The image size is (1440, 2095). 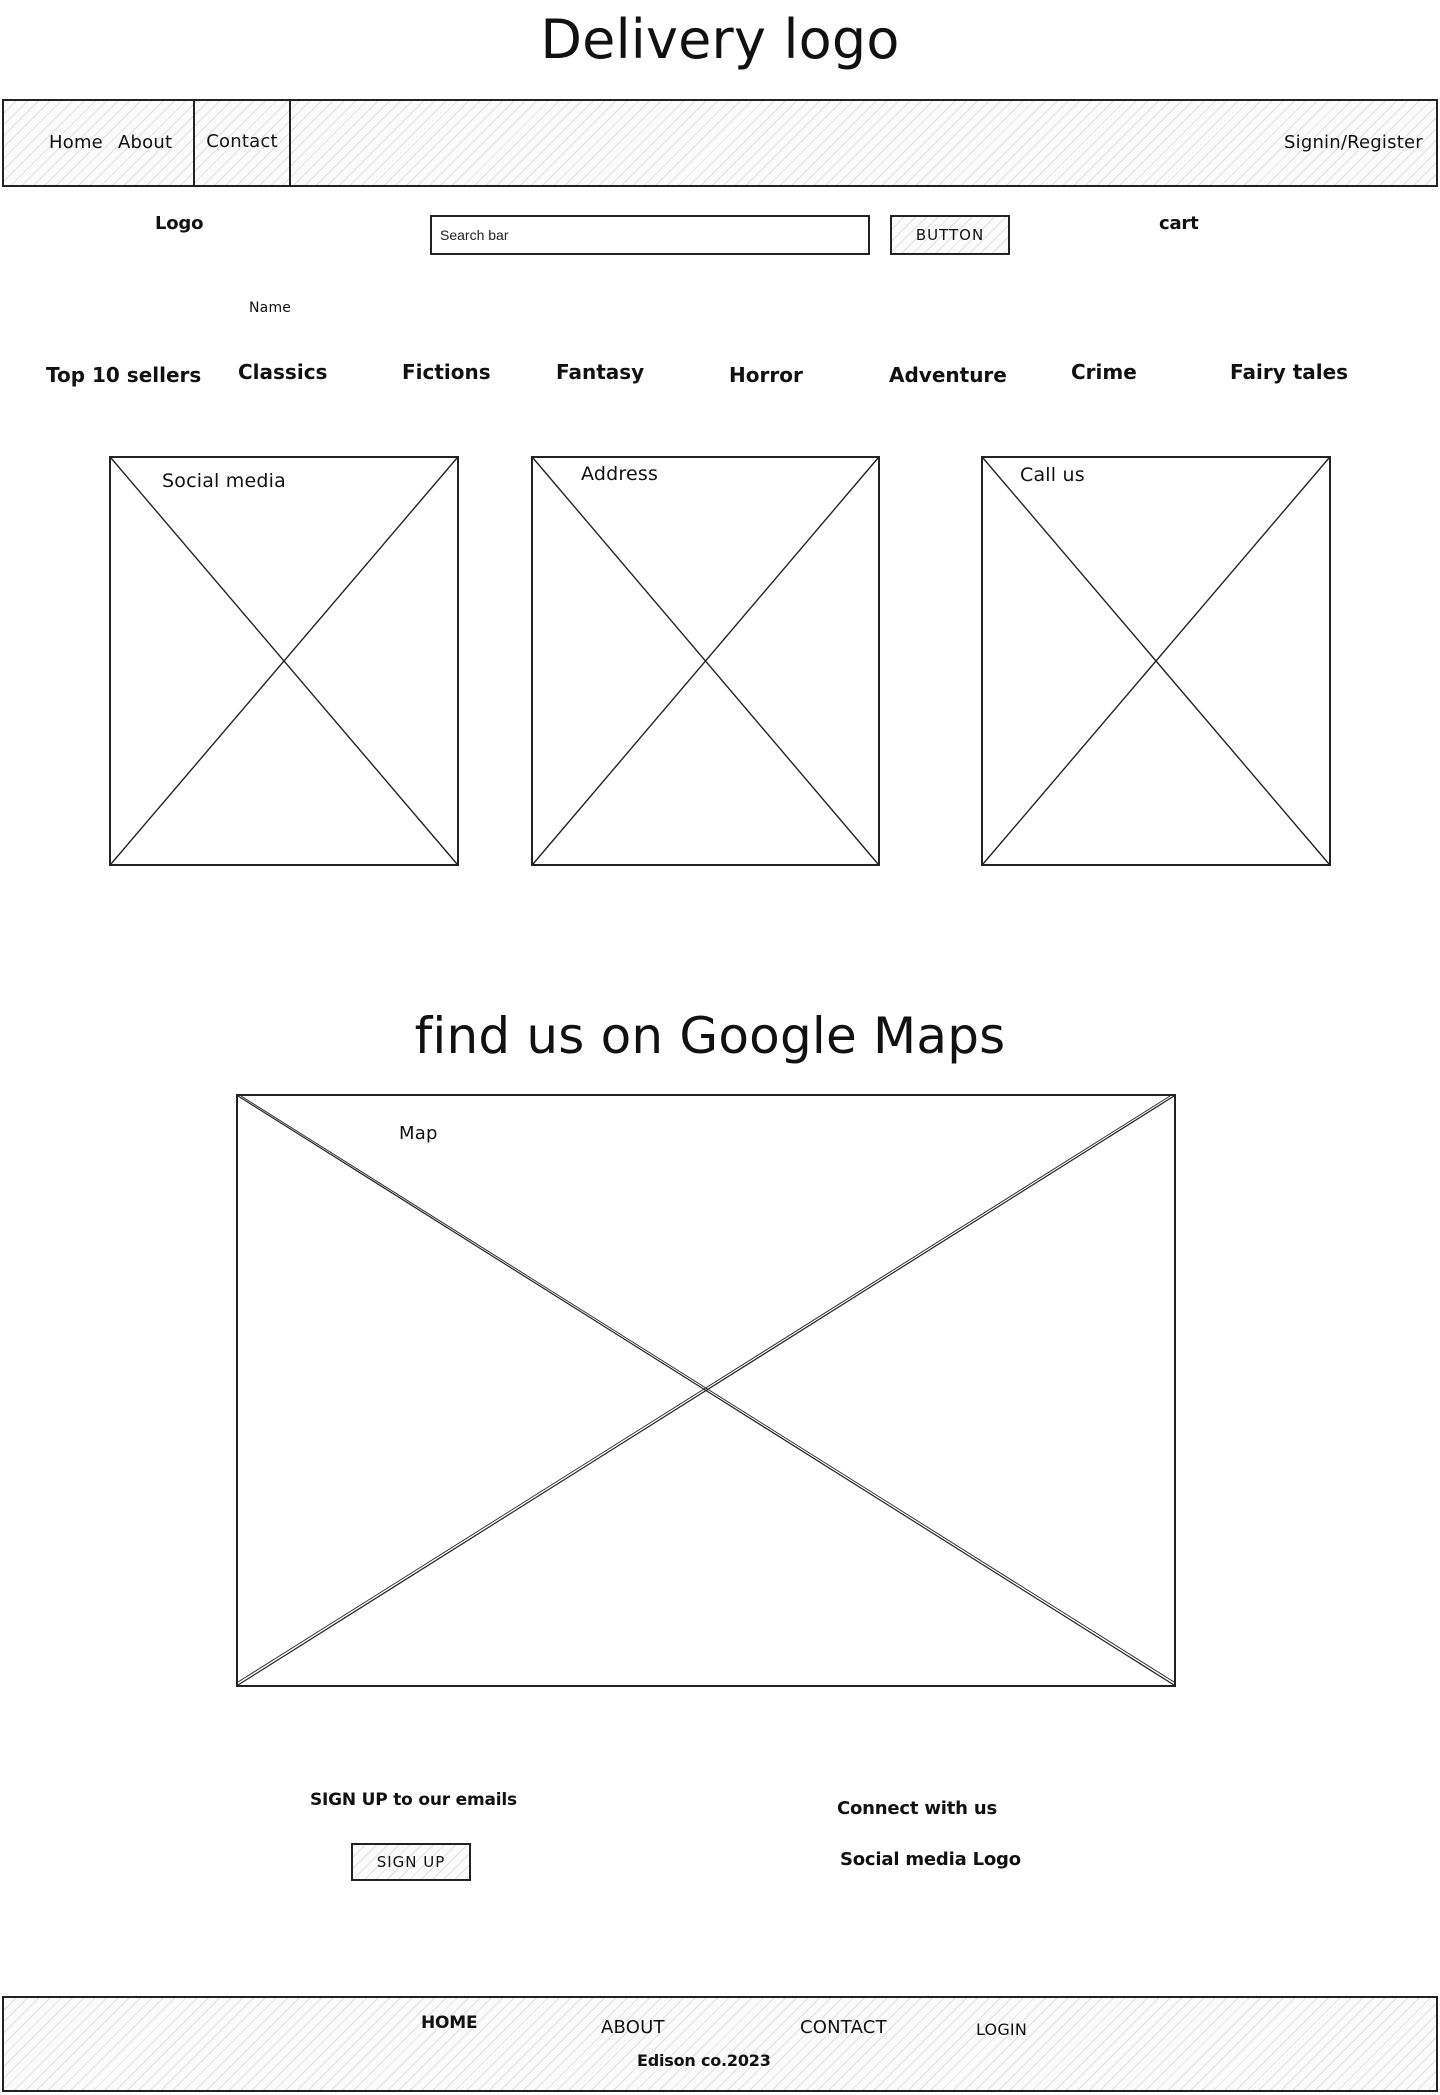 What do you see at coordinates (418, 1133) in the screenshot?
I see `map-label: Map` at bounding box center [418, 1133].